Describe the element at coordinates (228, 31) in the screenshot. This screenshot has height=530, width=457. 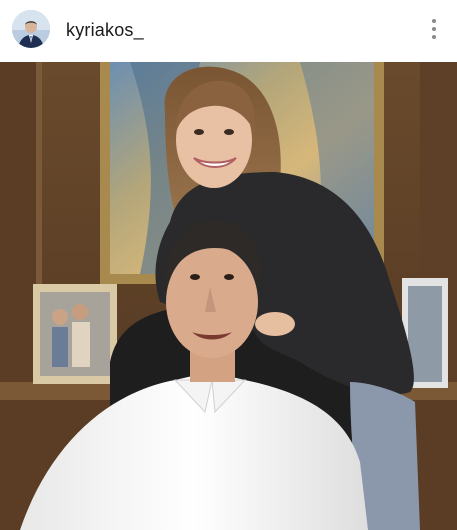
I see `post-header: kyriakos_` at that location.